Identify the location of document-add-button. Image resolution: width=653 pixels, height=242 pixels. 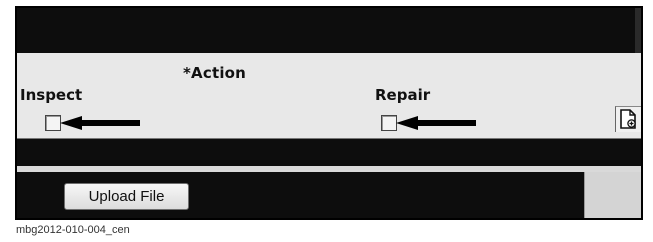
(628, 119).